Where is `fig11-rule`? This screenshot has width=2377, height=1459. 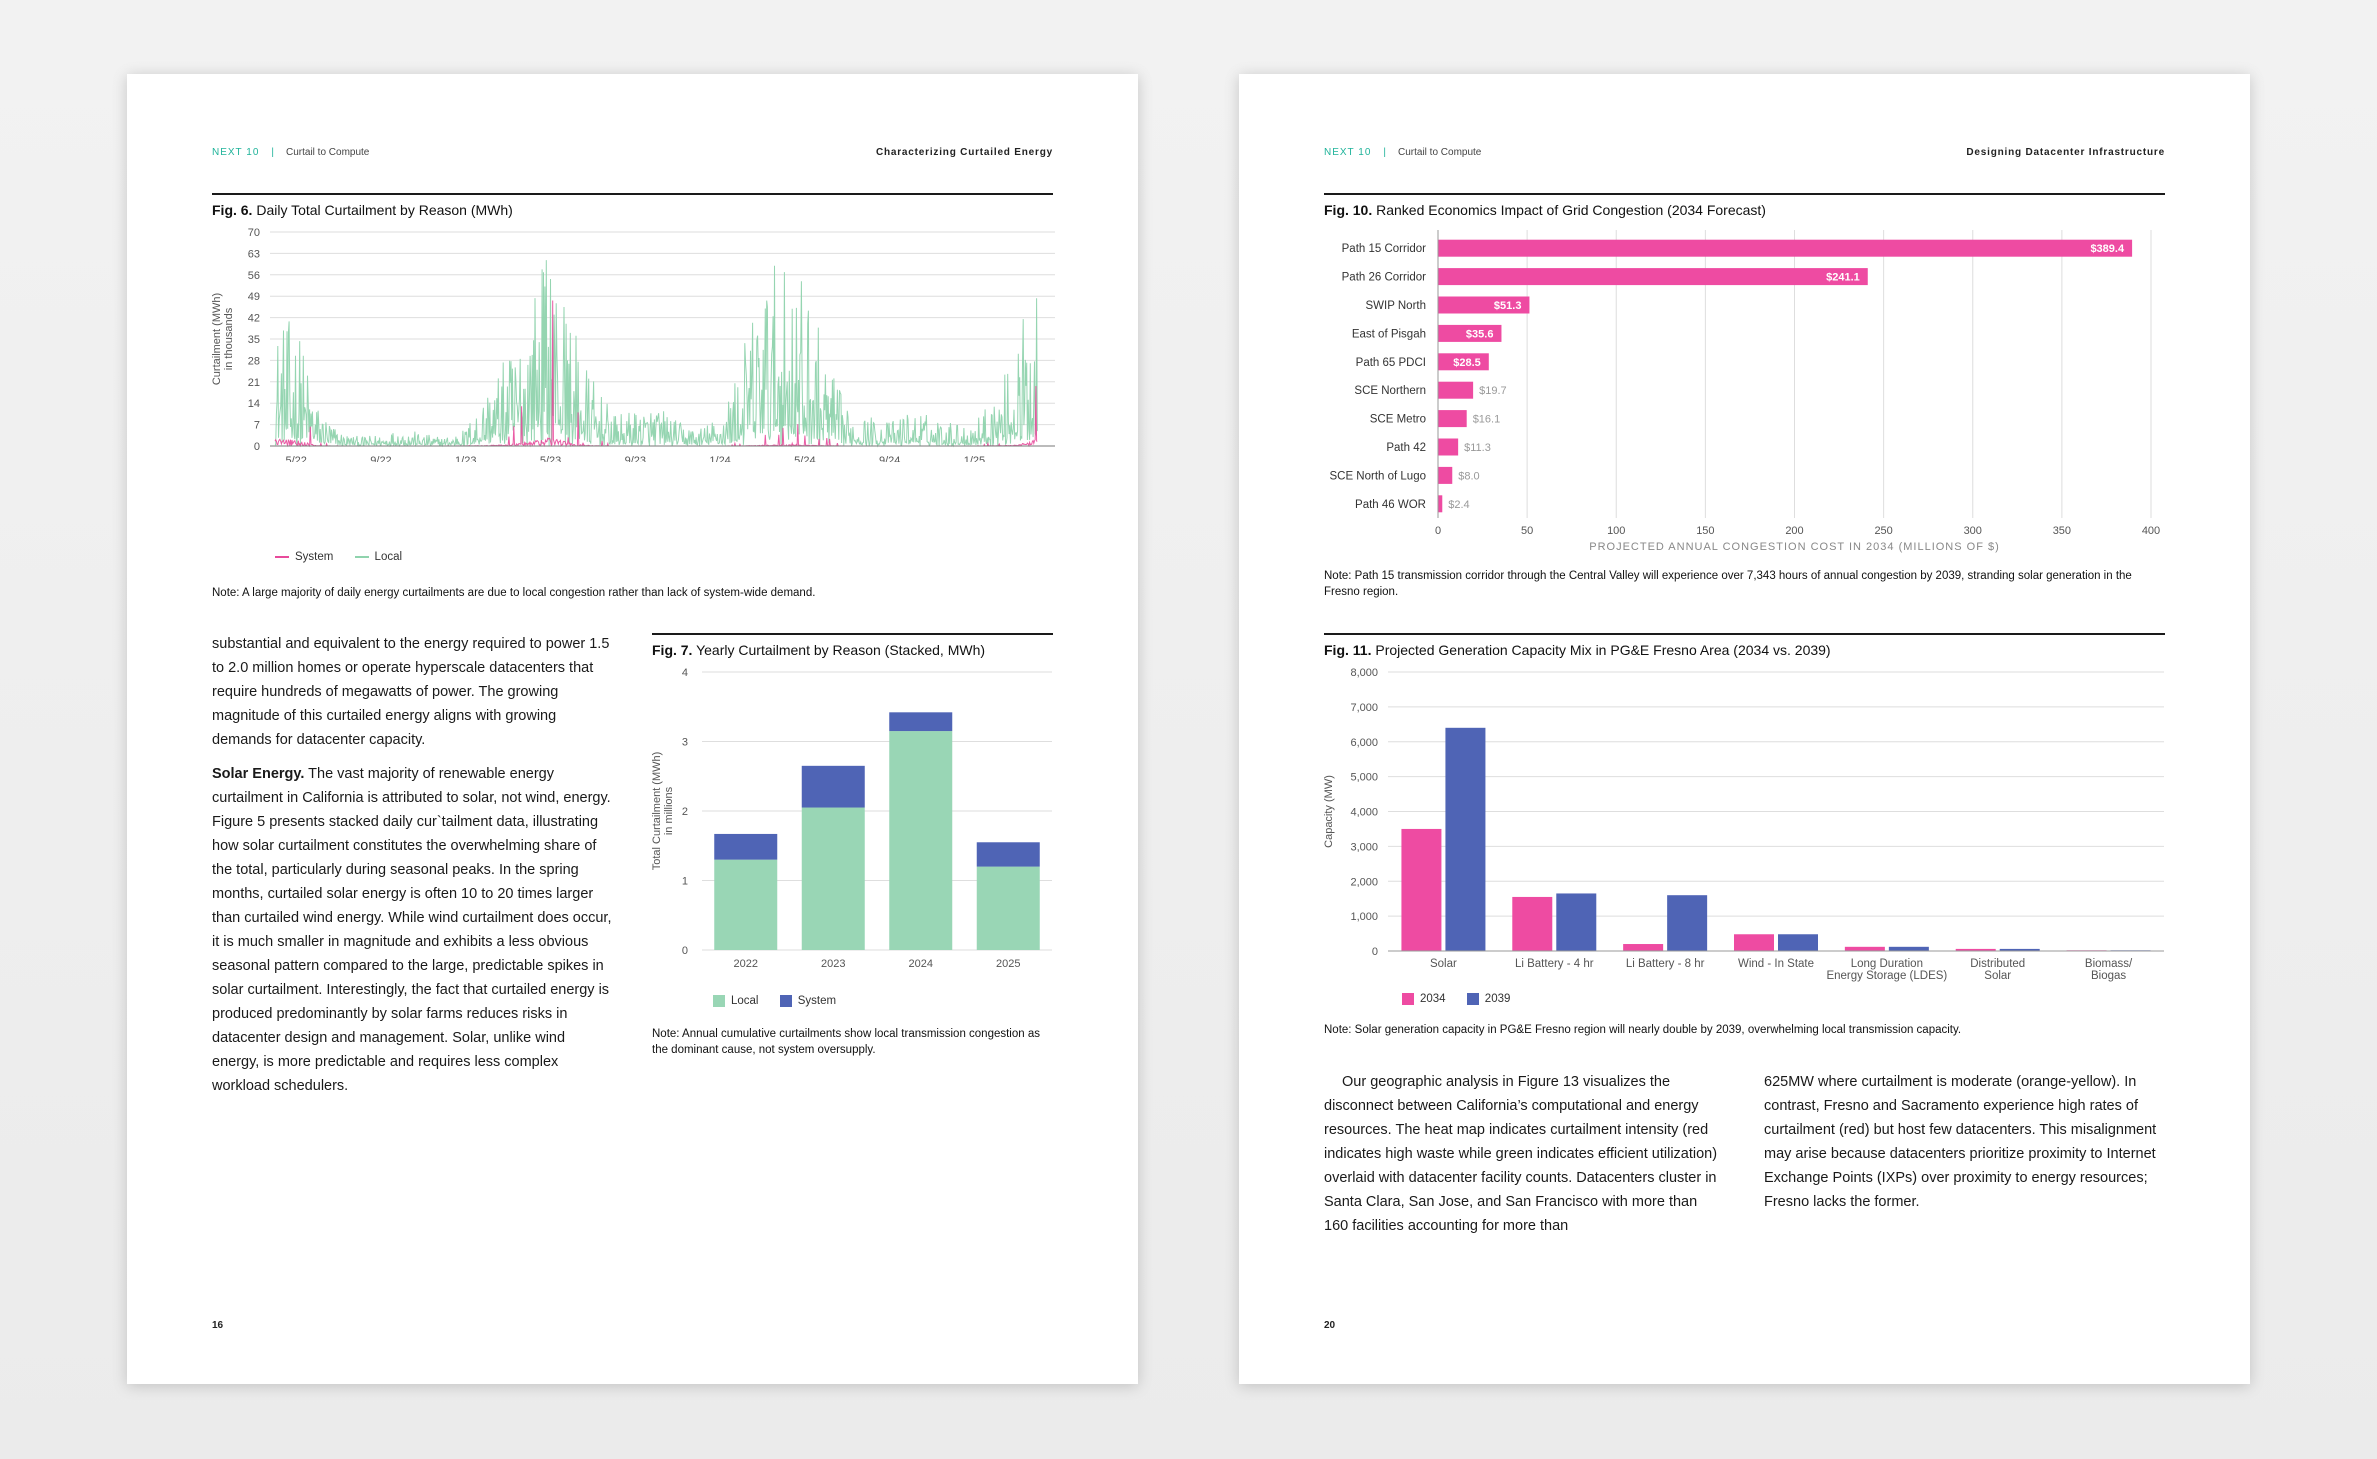
fig11-rule is located at coordinates (1744, 634).